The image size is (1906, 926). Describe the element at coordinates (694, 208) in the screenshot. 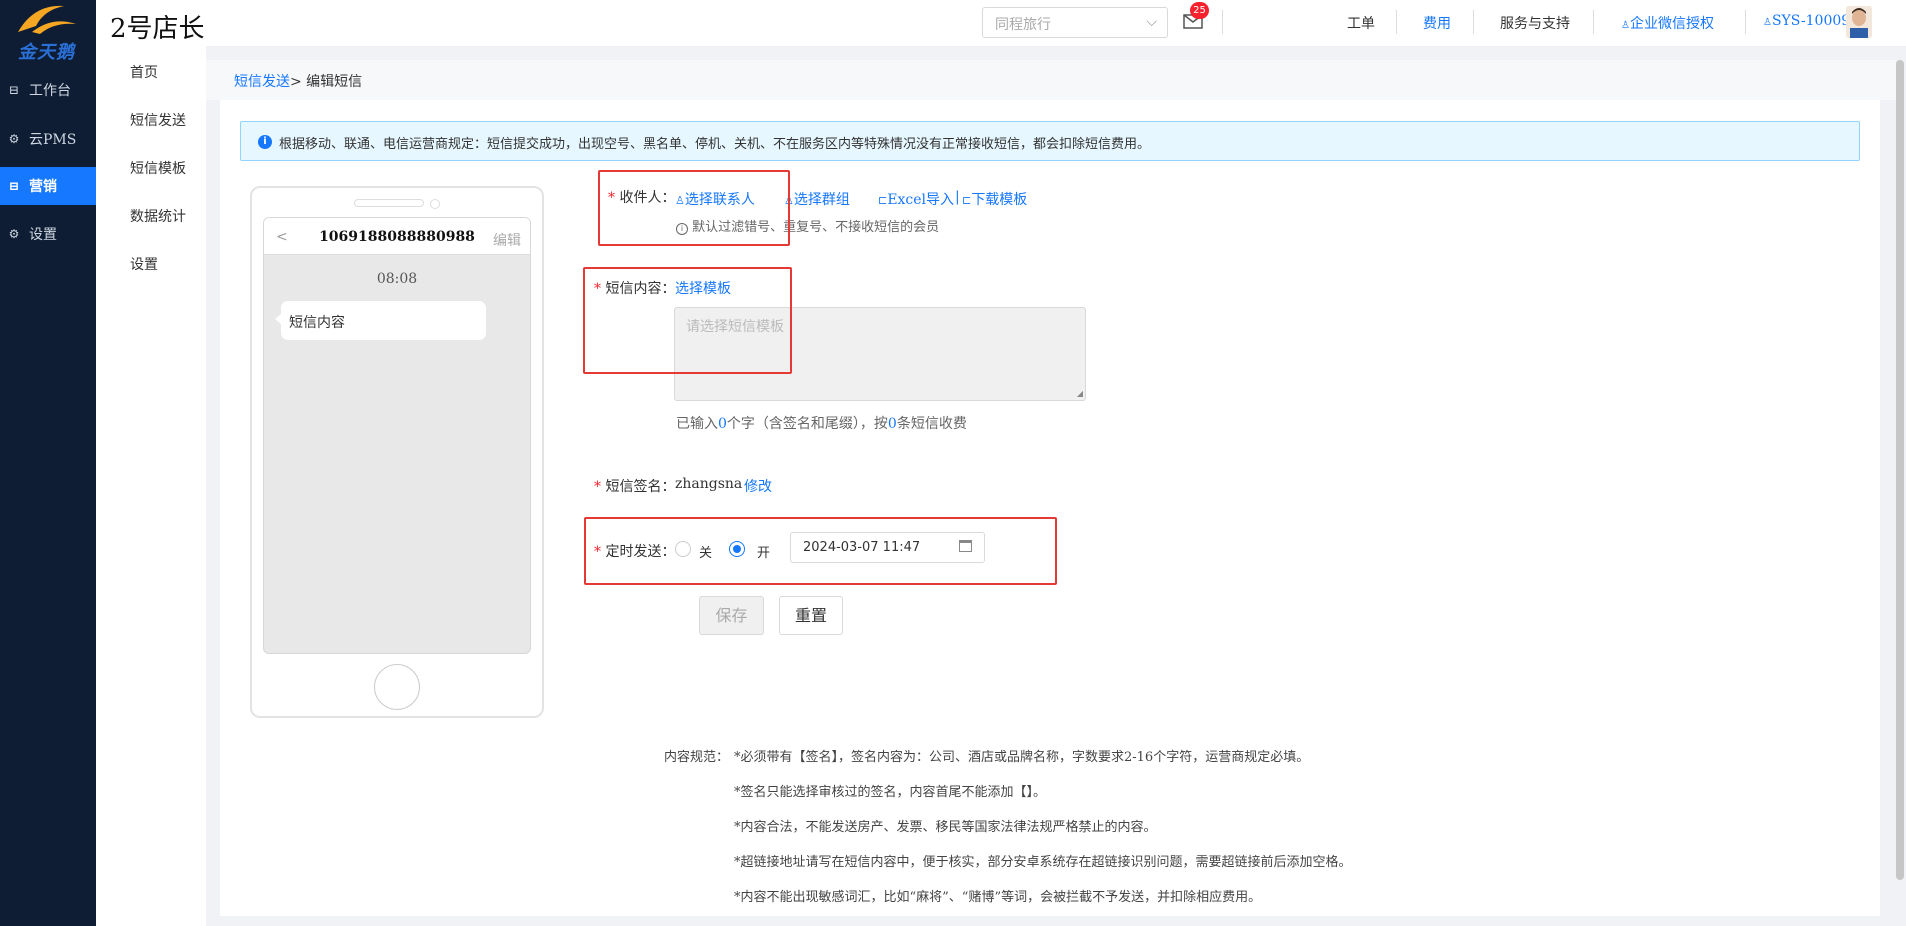

I see `highlight-recipient` at that location.